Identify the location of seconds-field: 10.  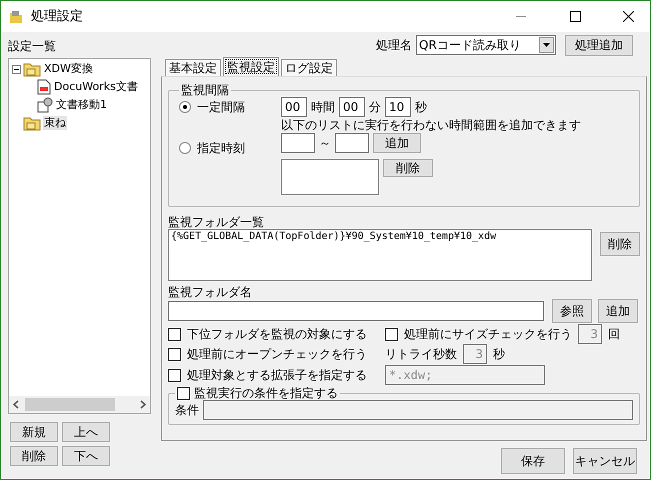
(398, 107).